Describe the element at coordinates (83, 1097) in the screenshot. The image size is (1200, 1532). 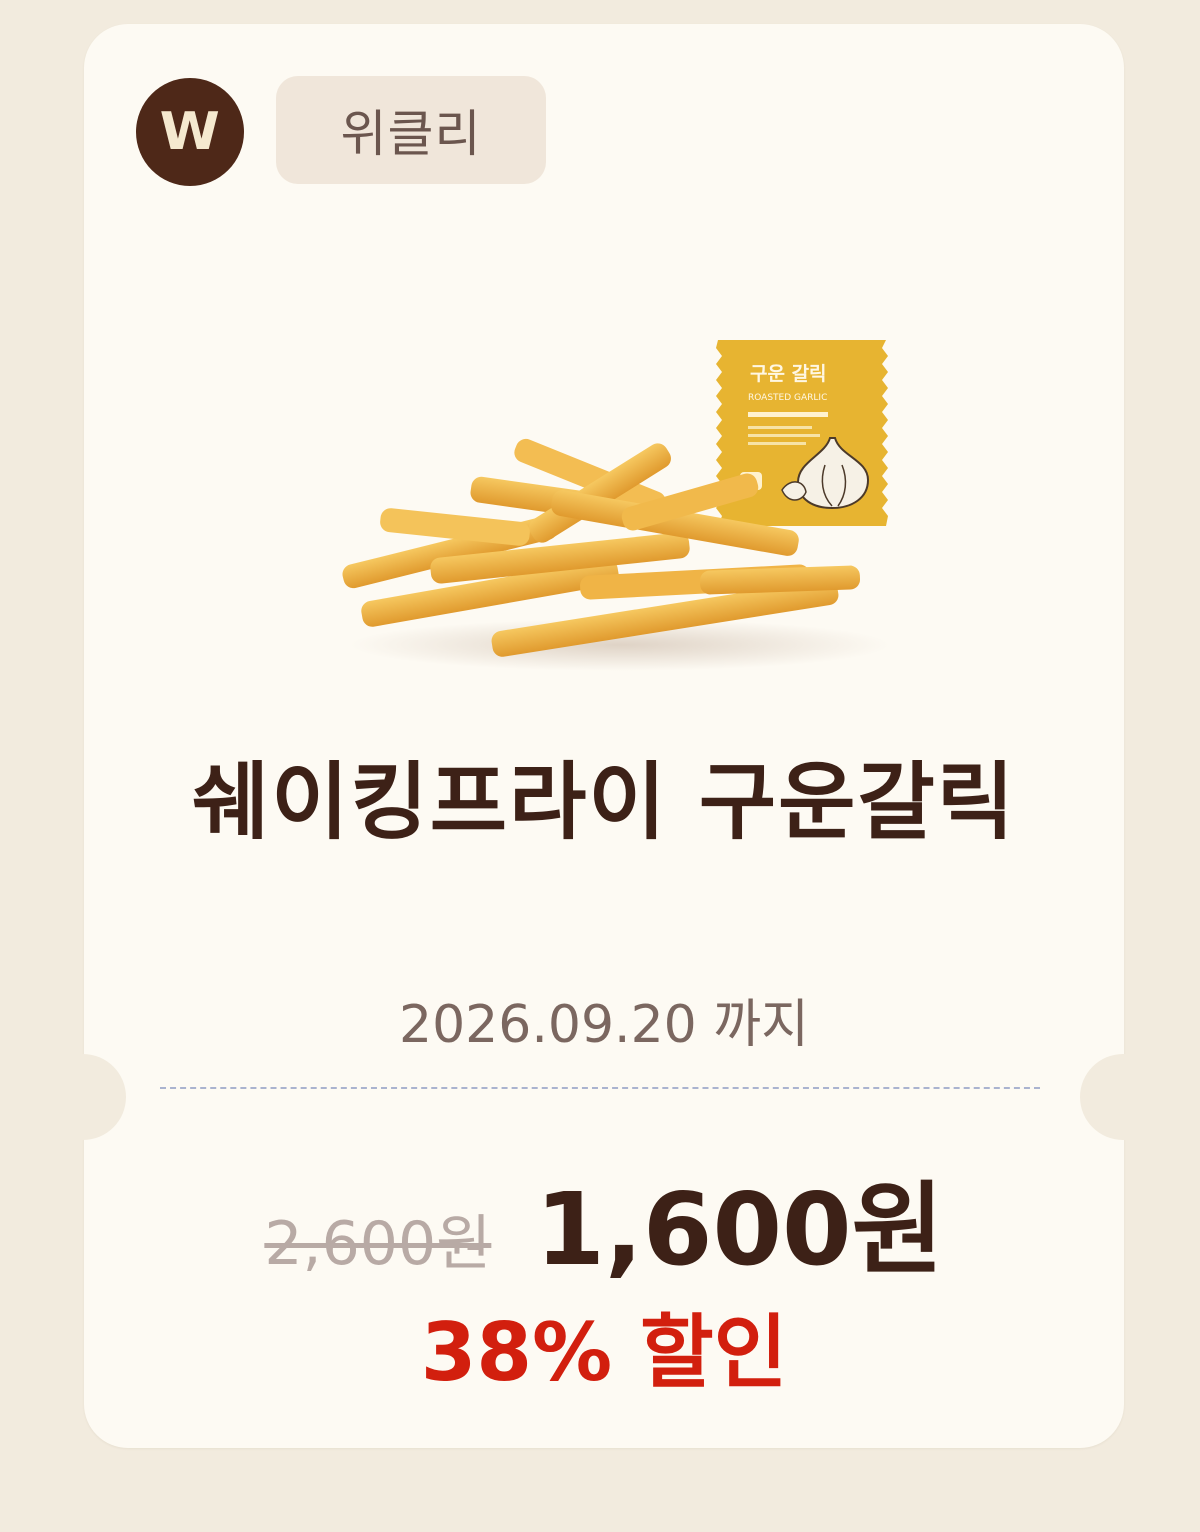
I see `coupon-notch-left` at that location.